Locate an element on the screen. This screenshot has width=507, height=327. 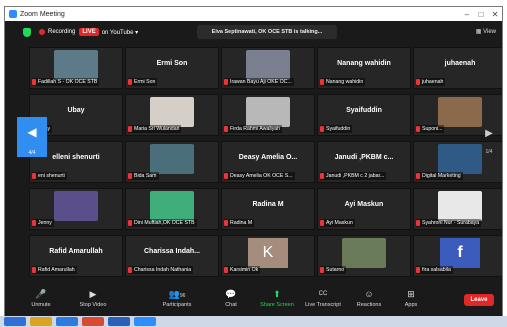
participants-button: 👥96 Participants is located at coordinates (177, 298).